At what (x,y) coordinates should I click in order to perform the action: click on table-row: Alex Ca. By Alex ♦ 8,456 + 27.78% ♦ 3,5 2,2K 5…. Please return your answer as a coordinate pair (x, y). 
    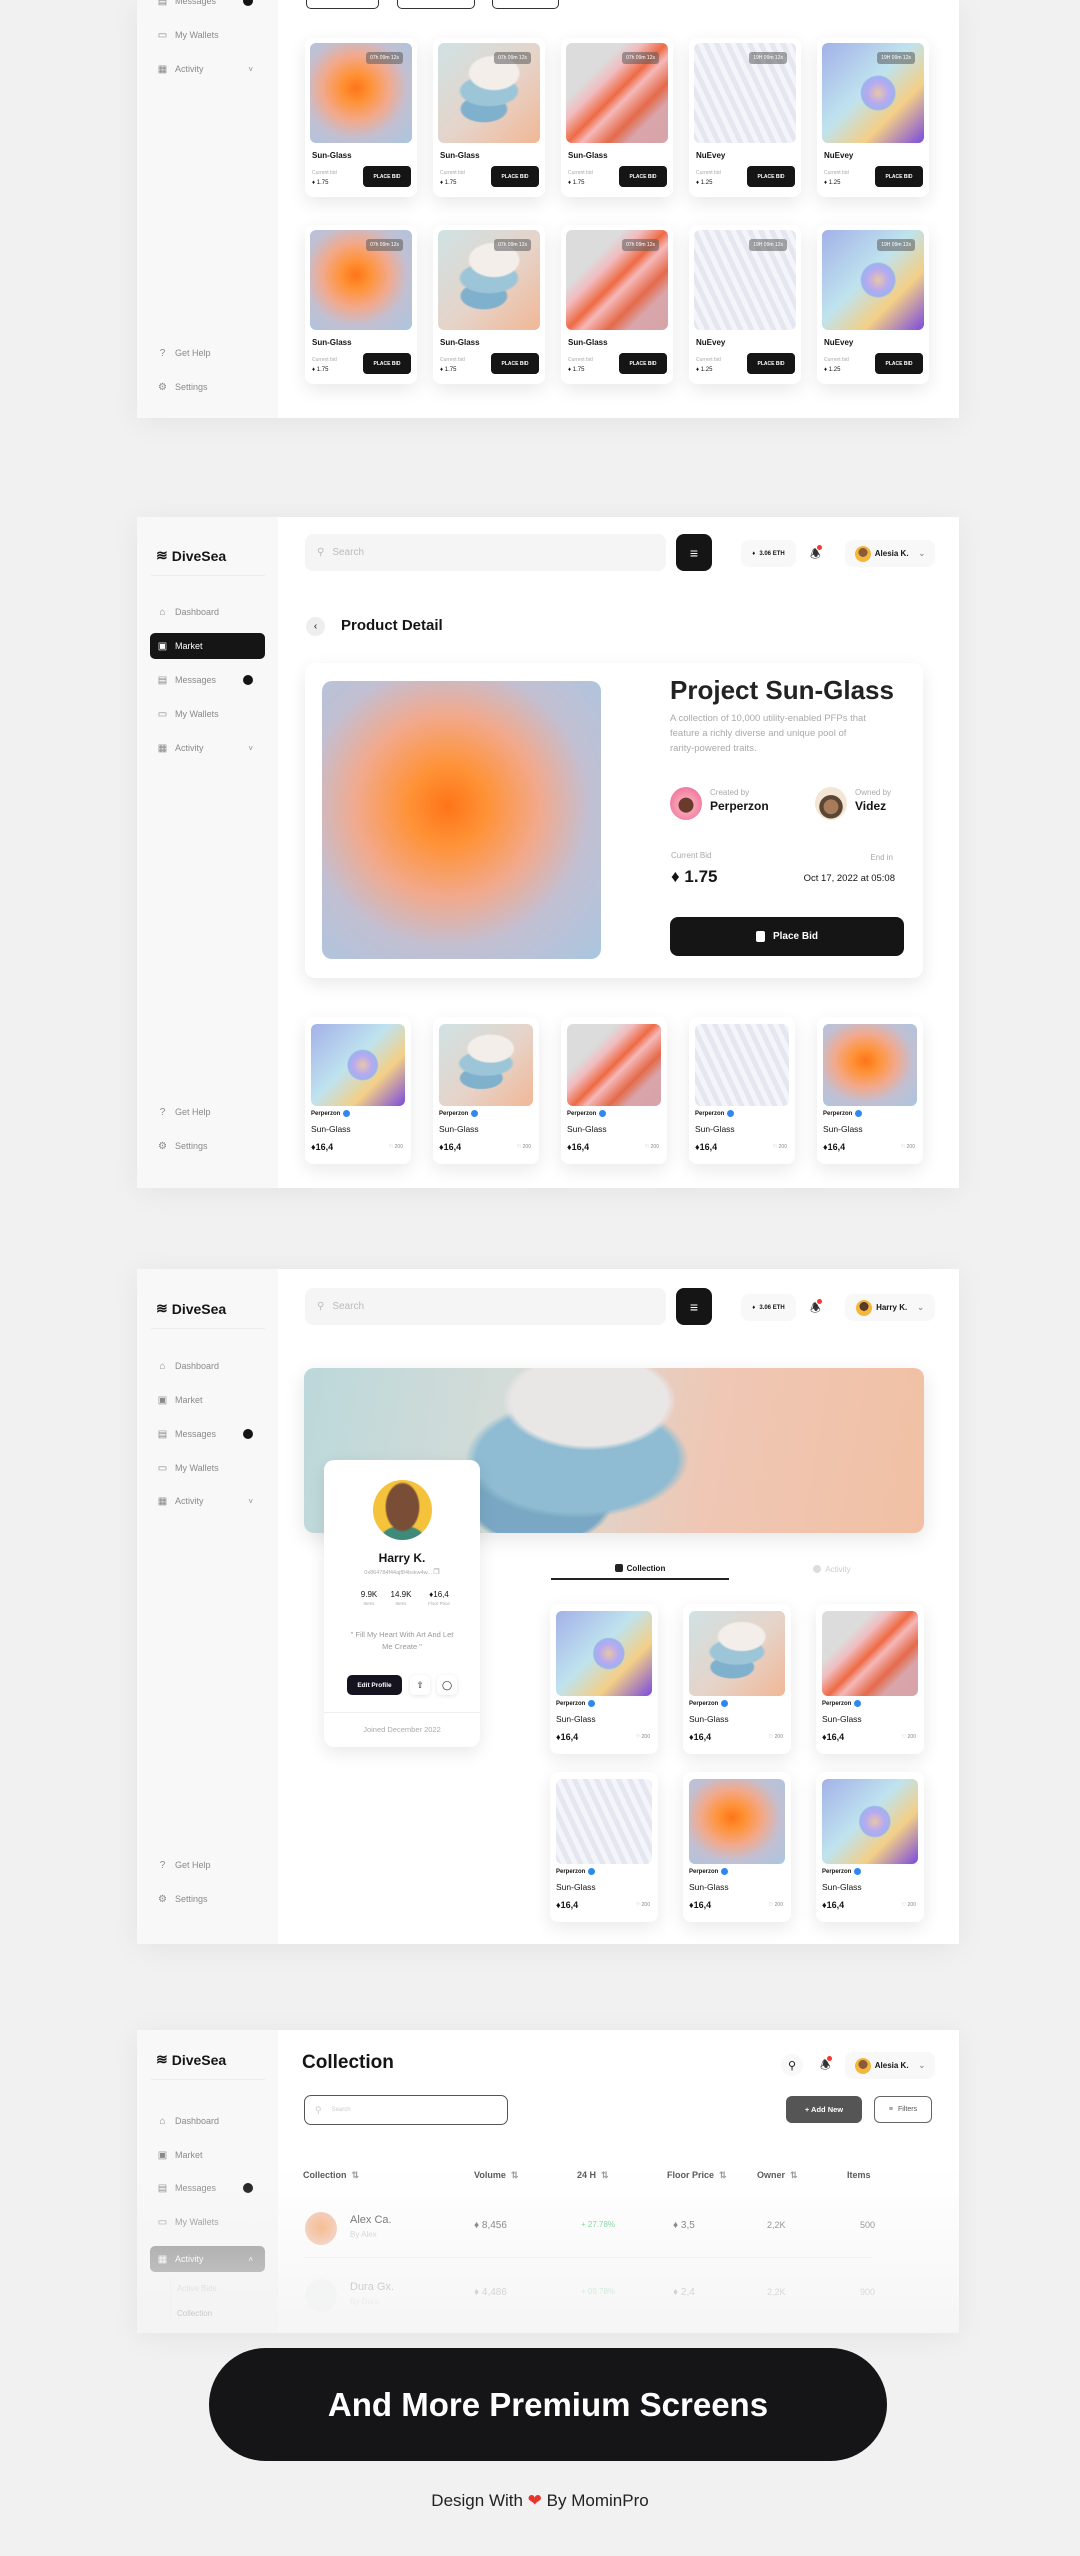
    Looking at the image, I should click on (593, 2237).